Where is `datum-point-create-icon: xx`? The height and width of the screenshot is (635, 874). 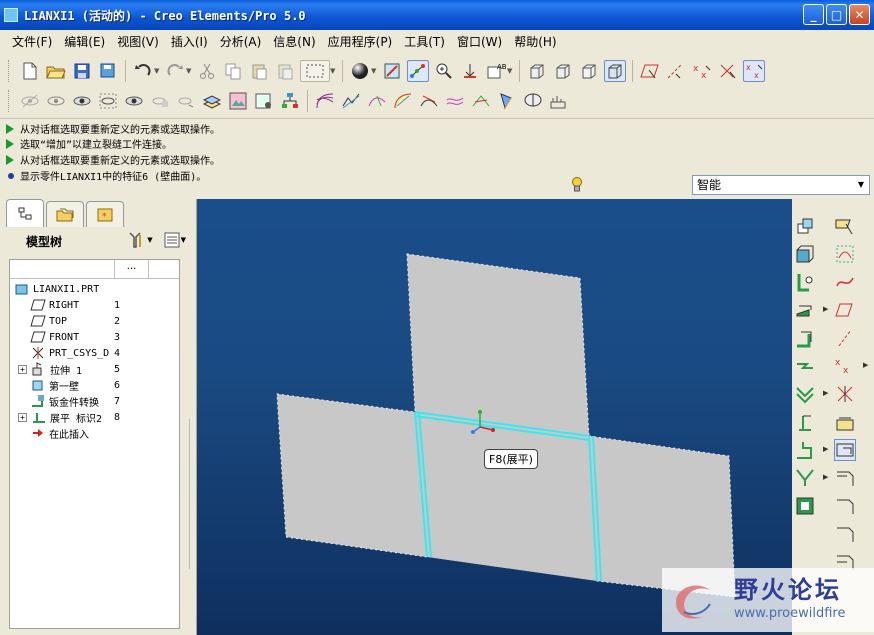
datum-point-create-icon: xx is located at coordinates (845, 366).